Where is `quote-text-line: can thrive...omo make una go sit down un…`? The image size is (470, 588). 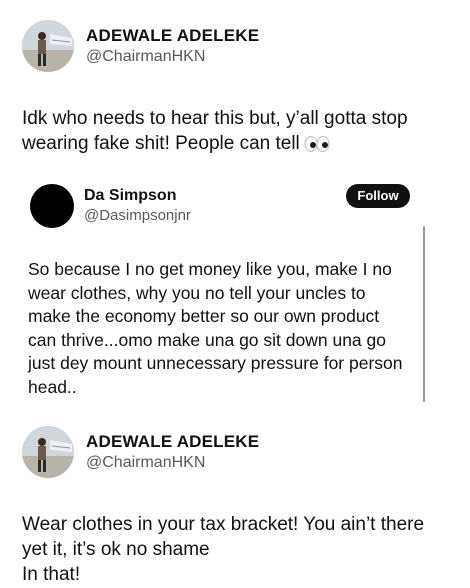
quote-text-line: can thrive...omo make una go sit down un… is located at coordinates (207, 339).